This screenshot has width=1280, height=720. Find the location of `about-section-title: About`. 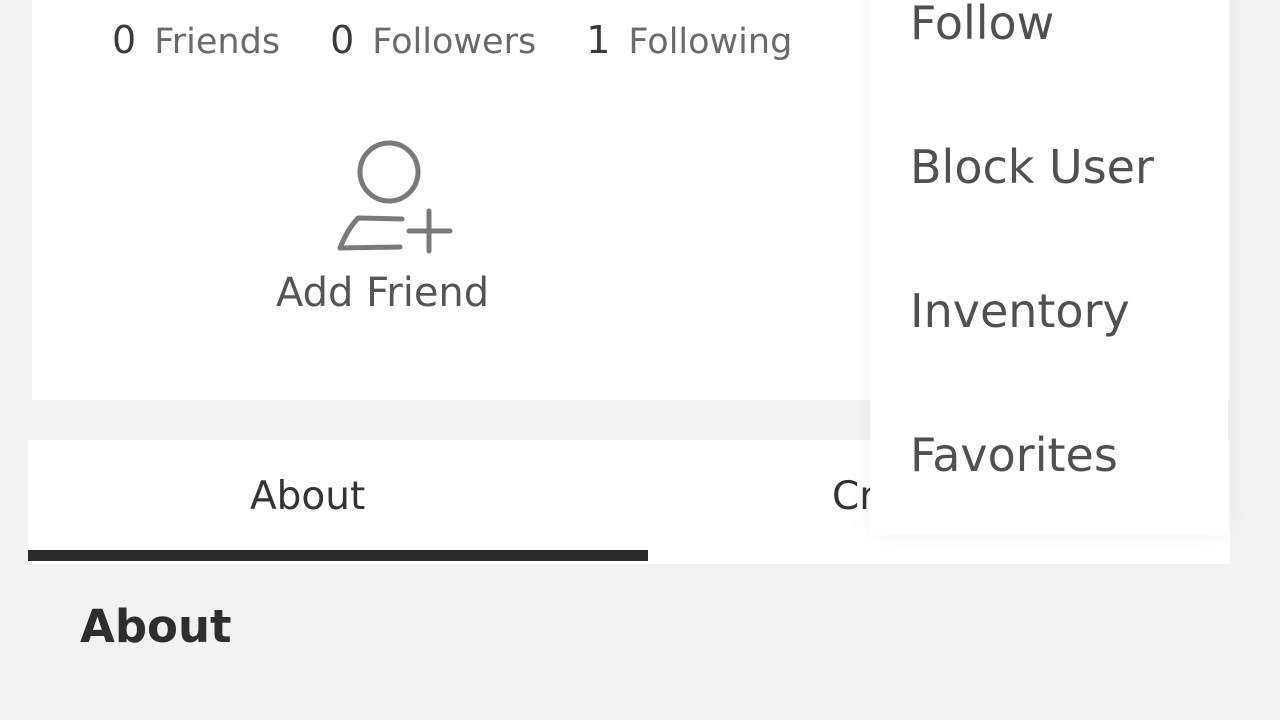

about-section-title: About is located at coordinates (156, 626).